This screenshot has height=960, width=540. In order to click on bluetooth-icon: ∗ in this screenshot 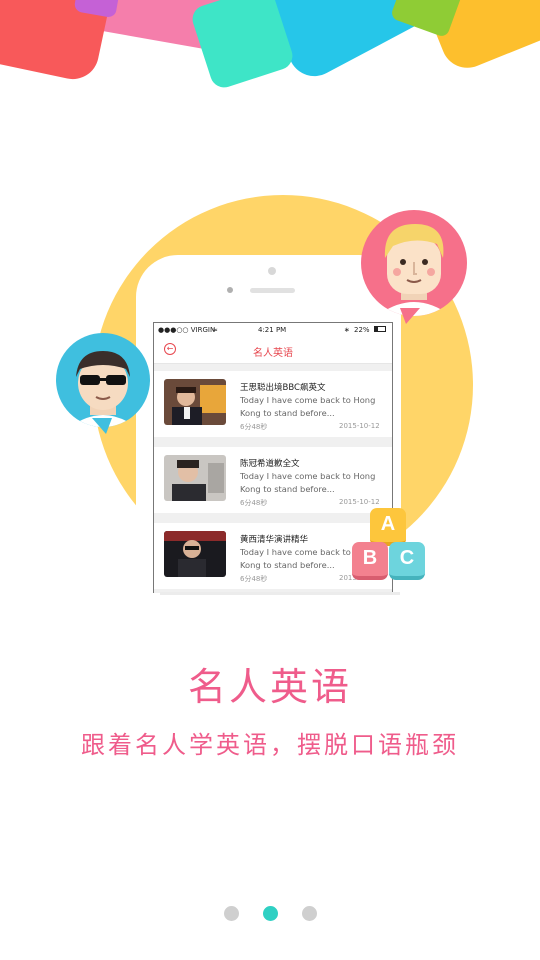, I will do `click(347, 330)`.